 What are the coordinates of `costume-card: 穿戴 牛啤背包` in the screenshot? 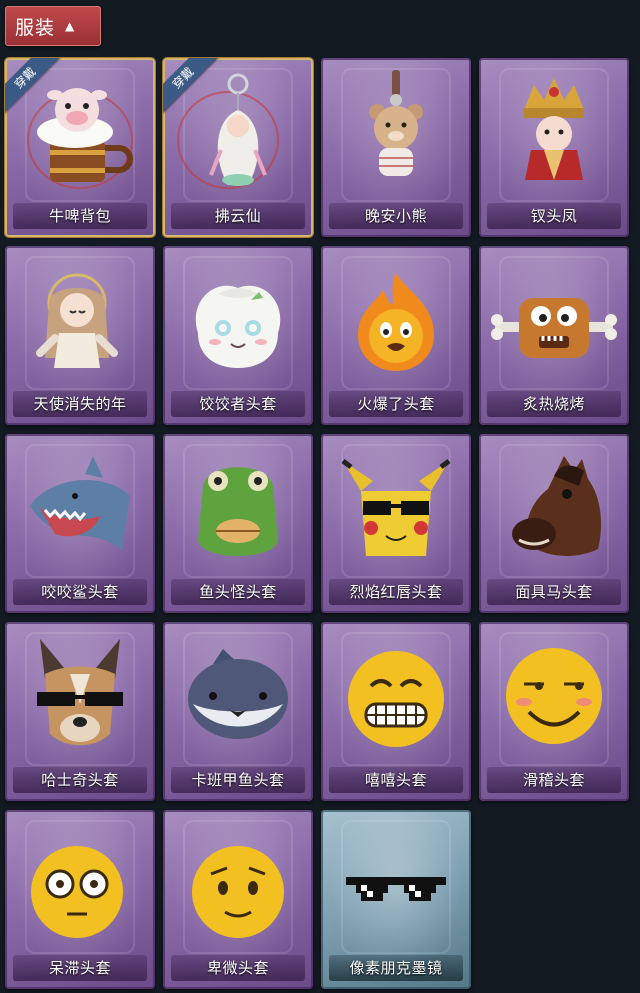 It's located at (80, 147).